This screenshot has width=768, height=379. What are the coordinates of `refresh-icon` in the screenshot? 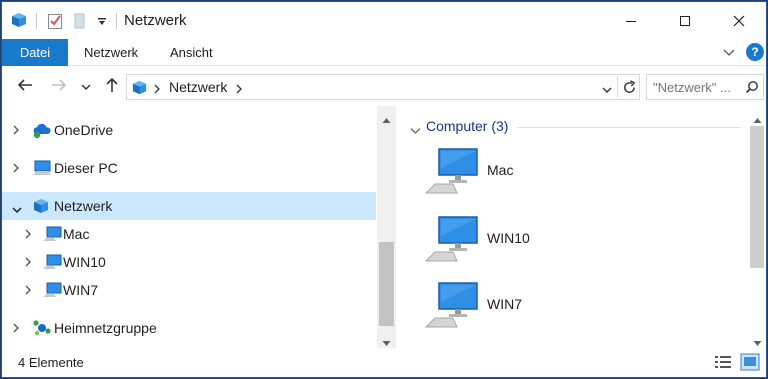 It's located at (629, 89).